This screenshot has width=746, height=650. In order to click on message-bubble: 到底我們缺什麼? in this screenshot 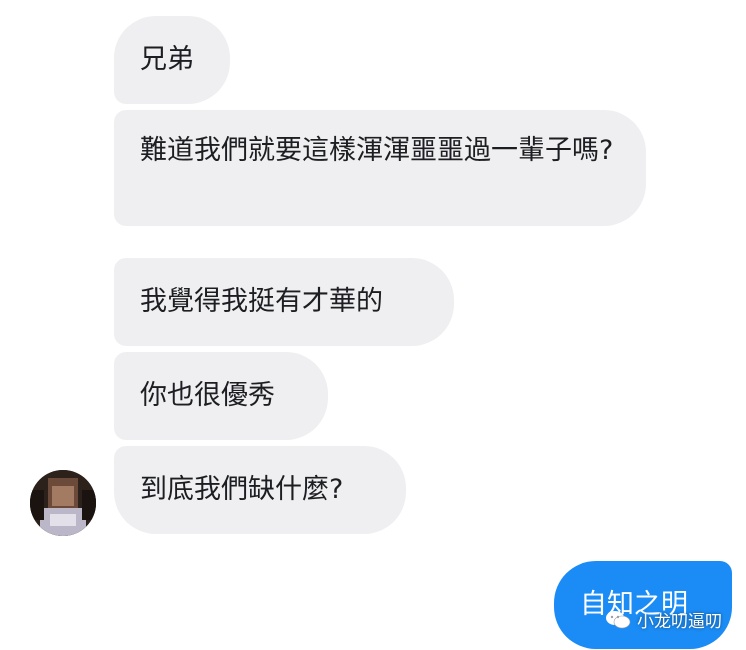, I will do `click(260, 490)`.